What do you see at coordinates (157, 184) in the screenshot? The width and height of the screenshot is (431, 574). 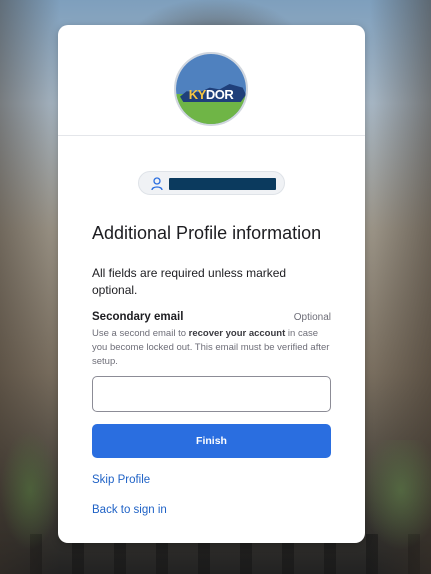 I see `user-icon` at bounding box center [157, 184].